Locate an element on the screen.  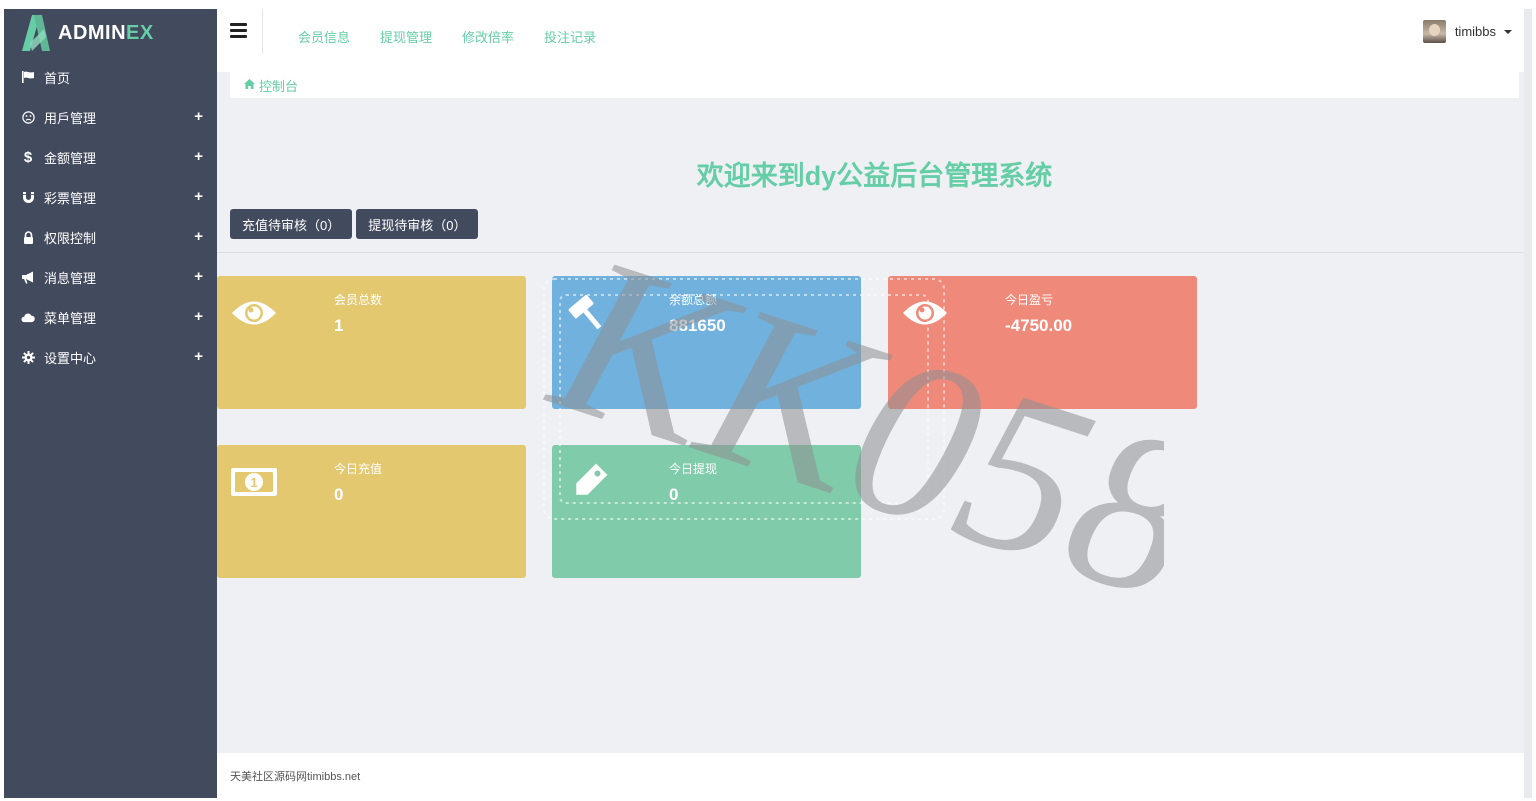
sidebar-item-label: 菜单管理 is located at coordinates (70, 318).